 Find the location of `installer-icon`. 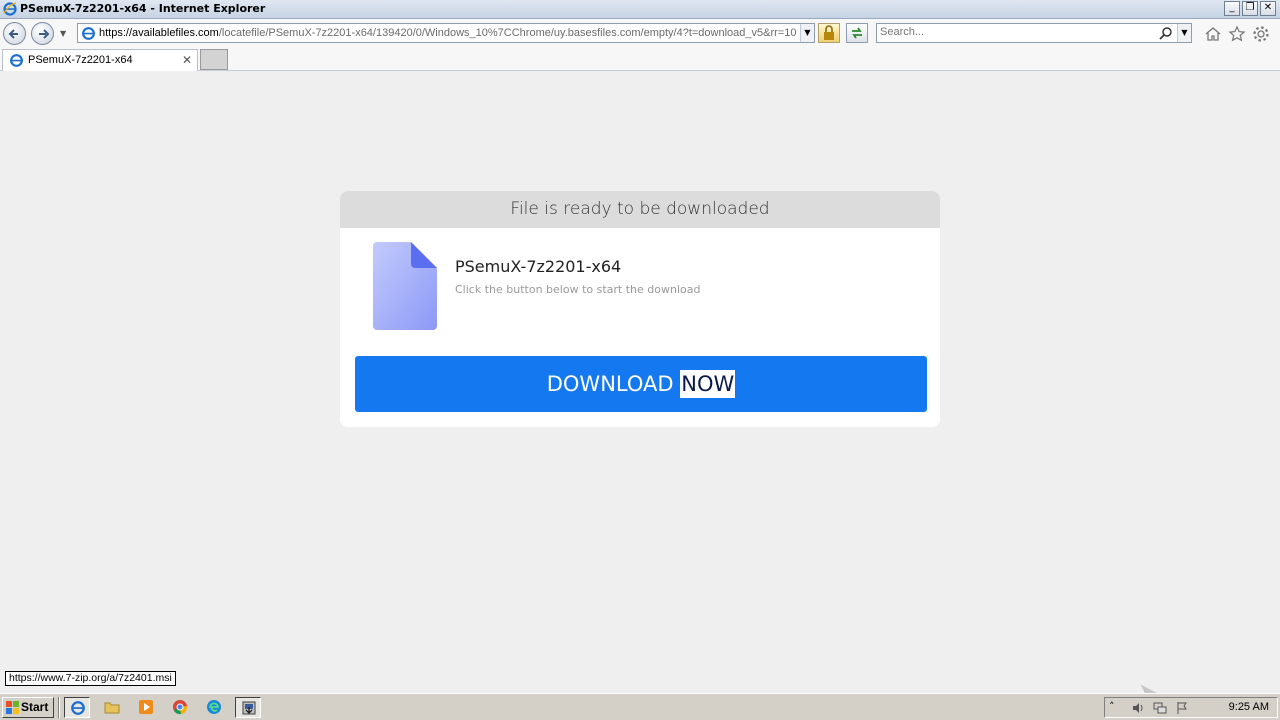

installer-icon is located at coordinates (249, 708).